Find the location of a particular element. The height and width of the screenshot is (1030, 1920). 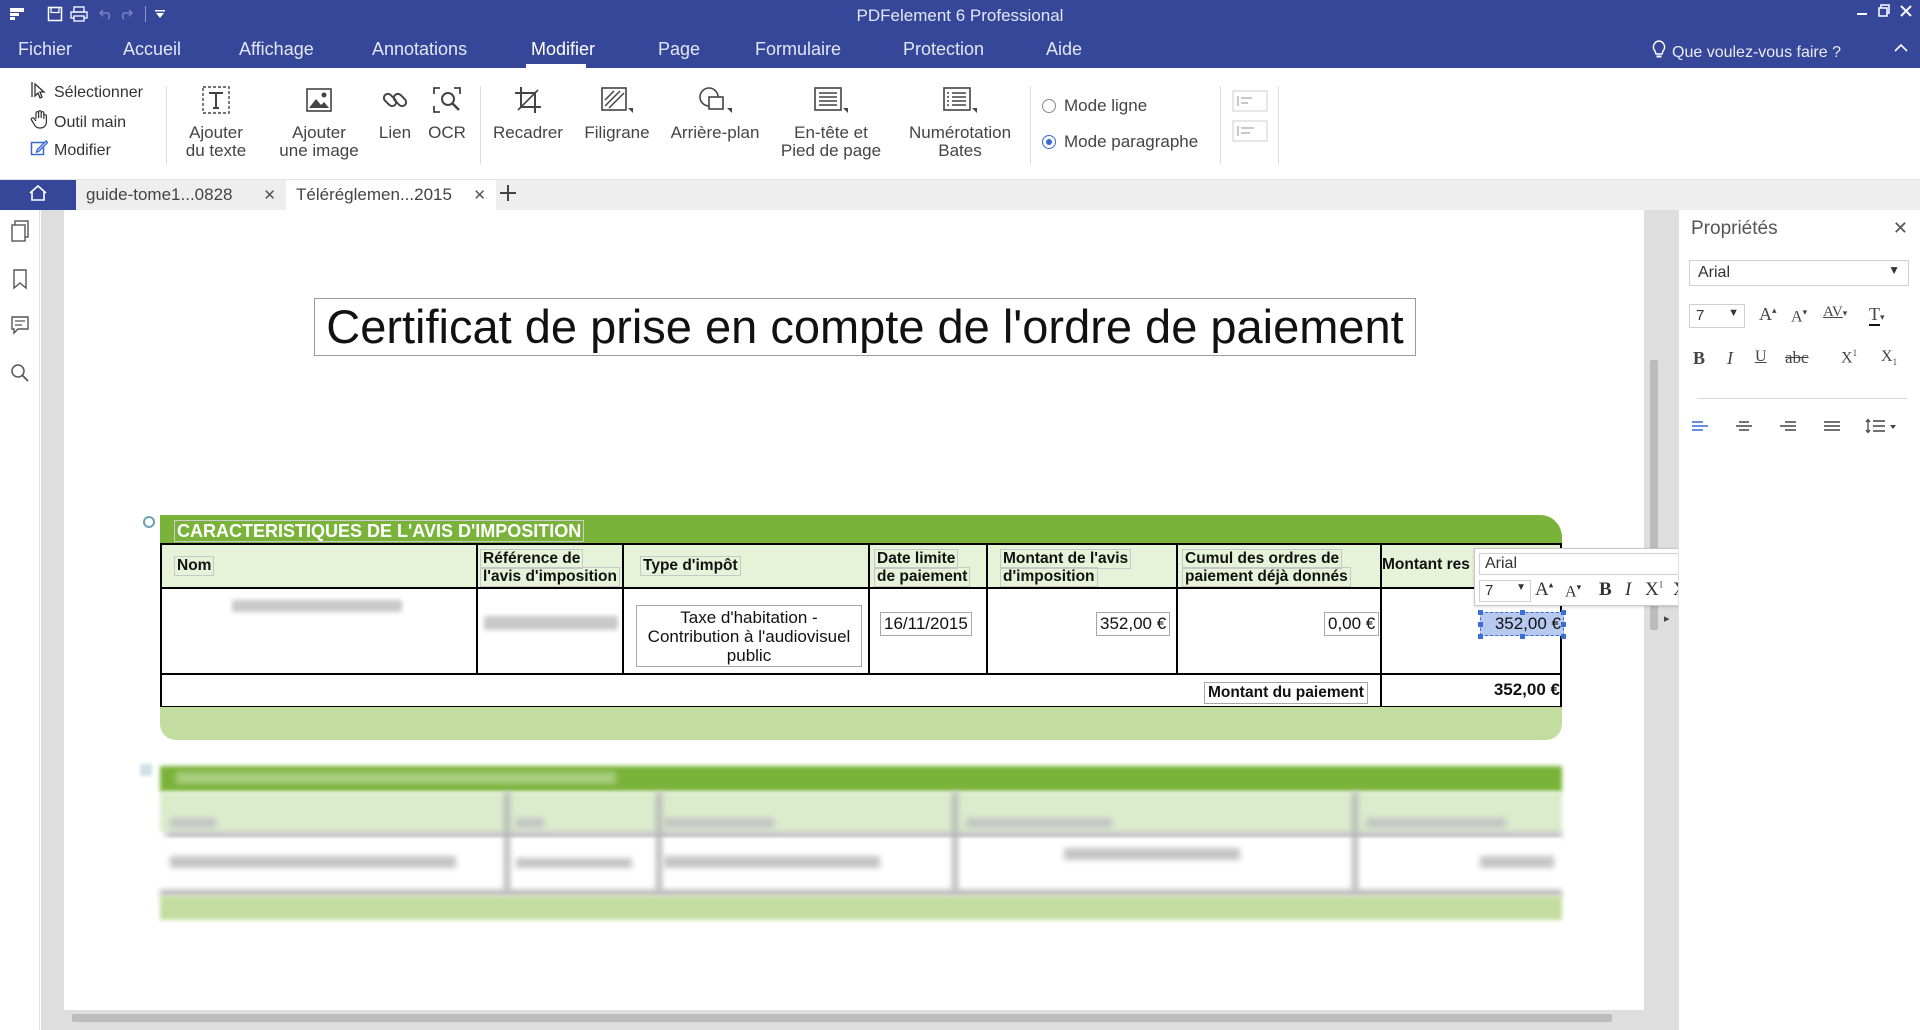

close-window-icon is located at coordinates (1906, 12).